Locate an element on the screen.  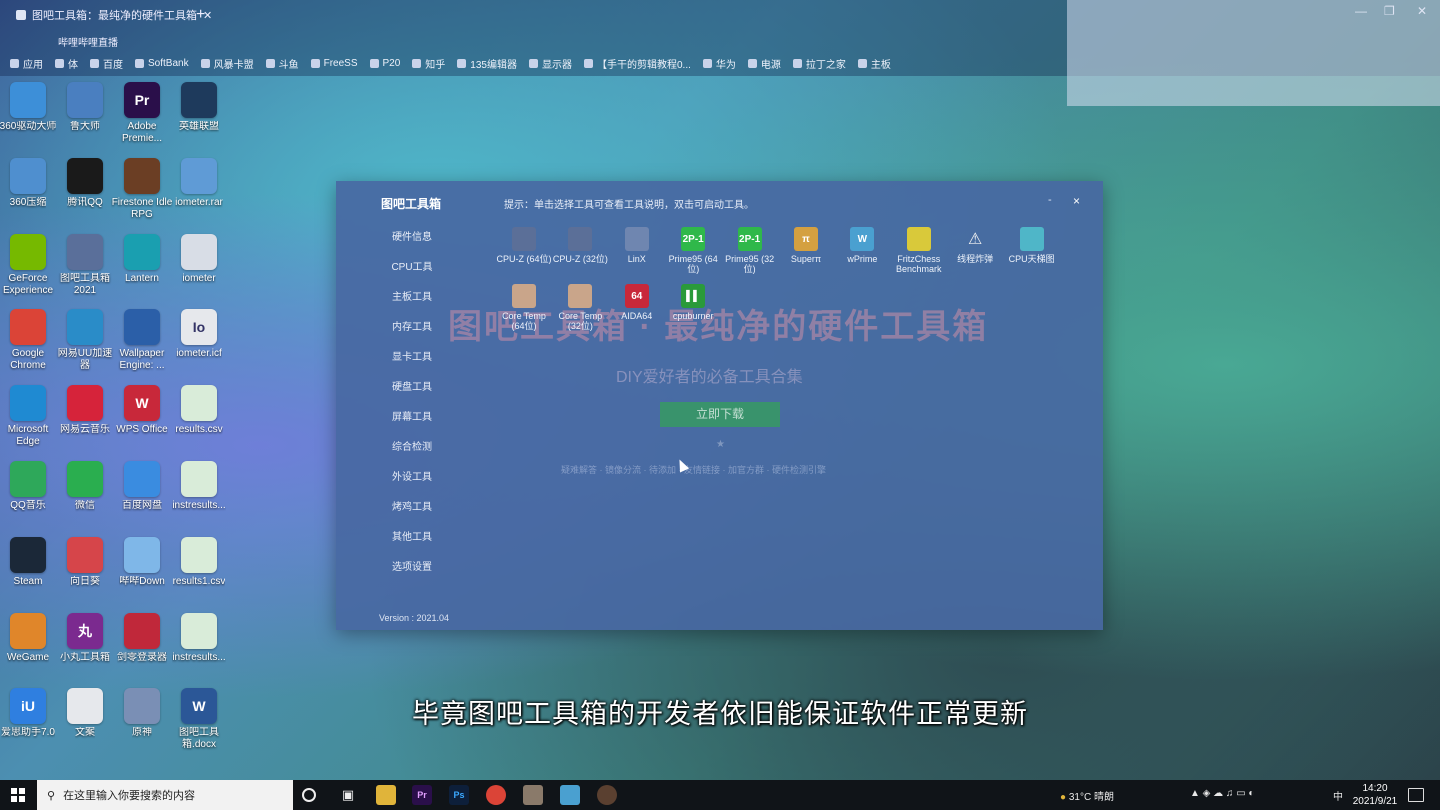
bookmark-item: 知乎 is located at coordinates (428, 63).